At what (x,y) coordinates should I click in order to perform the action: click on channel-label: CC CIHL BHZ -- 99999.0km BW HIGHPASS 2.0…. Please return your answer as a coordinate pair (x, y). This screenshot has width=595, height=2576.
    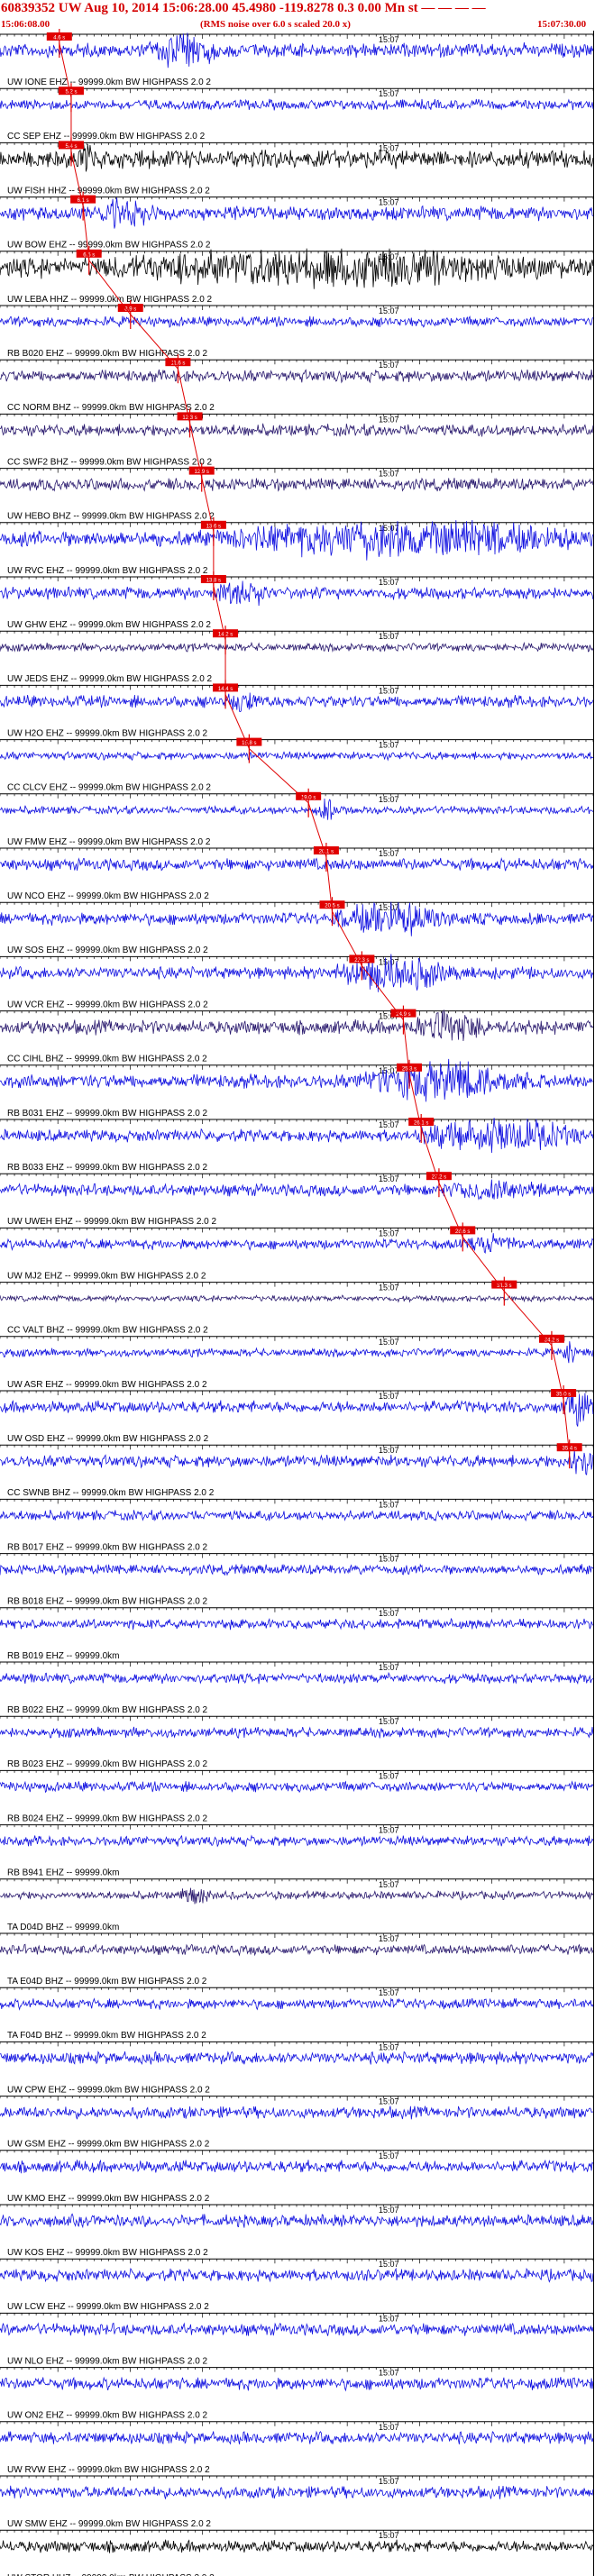
    Looking at the image, I should click on (107, 1059).